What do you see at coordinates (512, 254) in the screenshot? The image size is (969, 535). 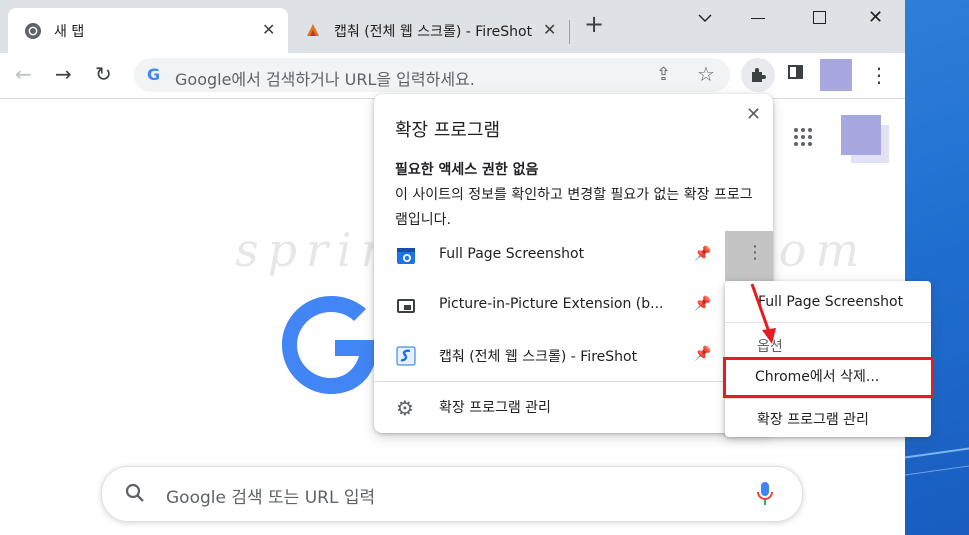 I see `extension-name: Full Page Screenshot` at bounding box center [512, 254].